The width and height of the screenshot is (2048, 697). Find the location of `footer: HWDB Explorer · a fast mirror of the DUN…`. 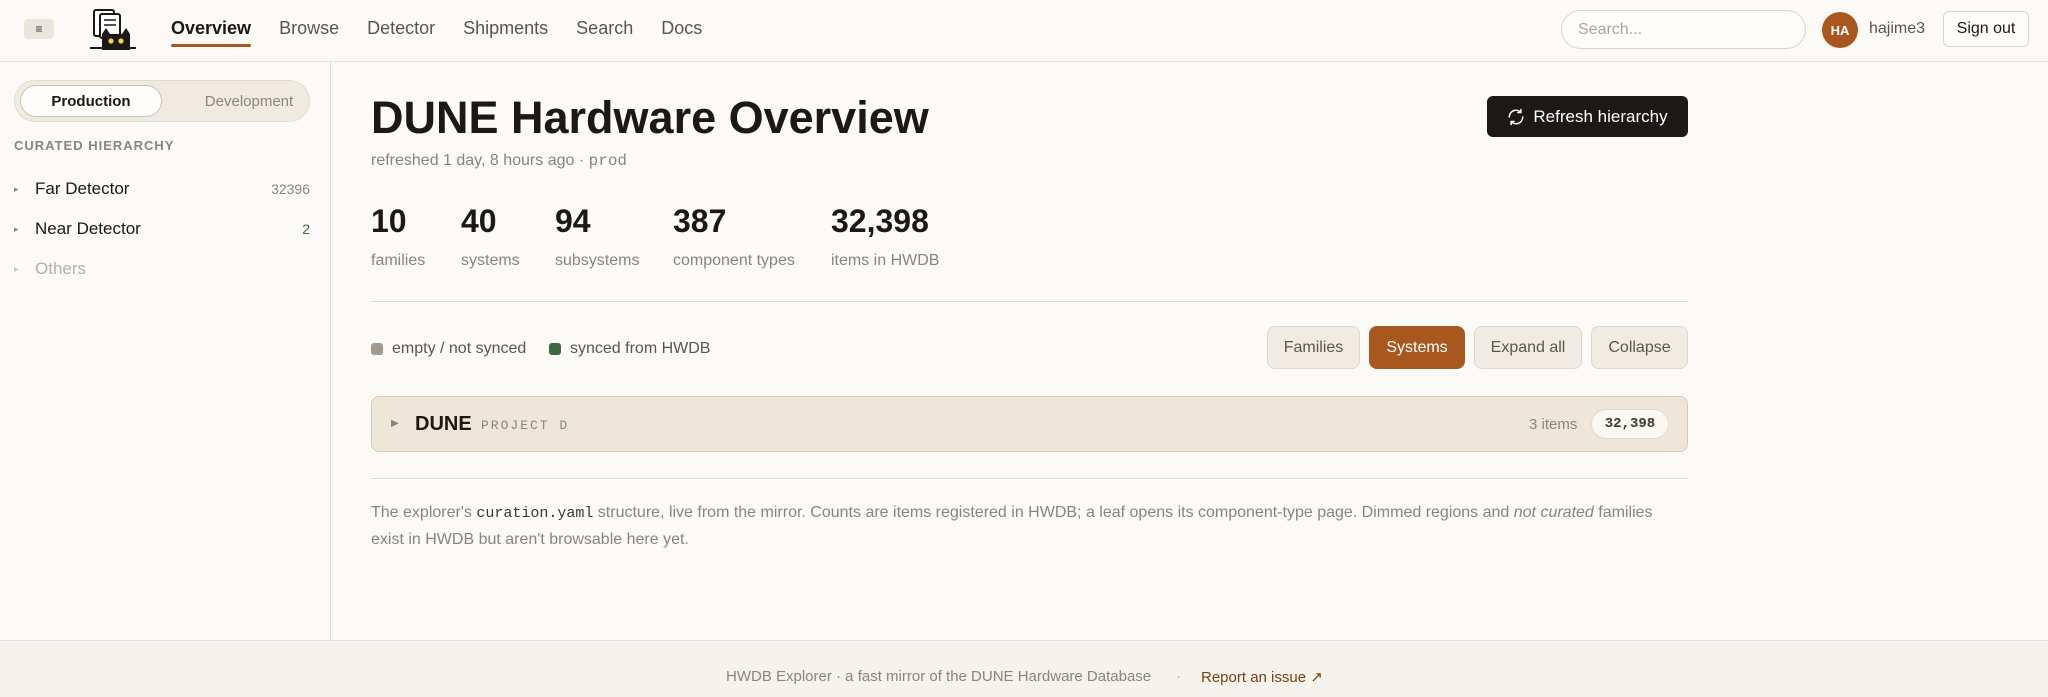

footer: HWDB Explorer · a fast mirror of the DUN… is located at coordinates (1024, 668).